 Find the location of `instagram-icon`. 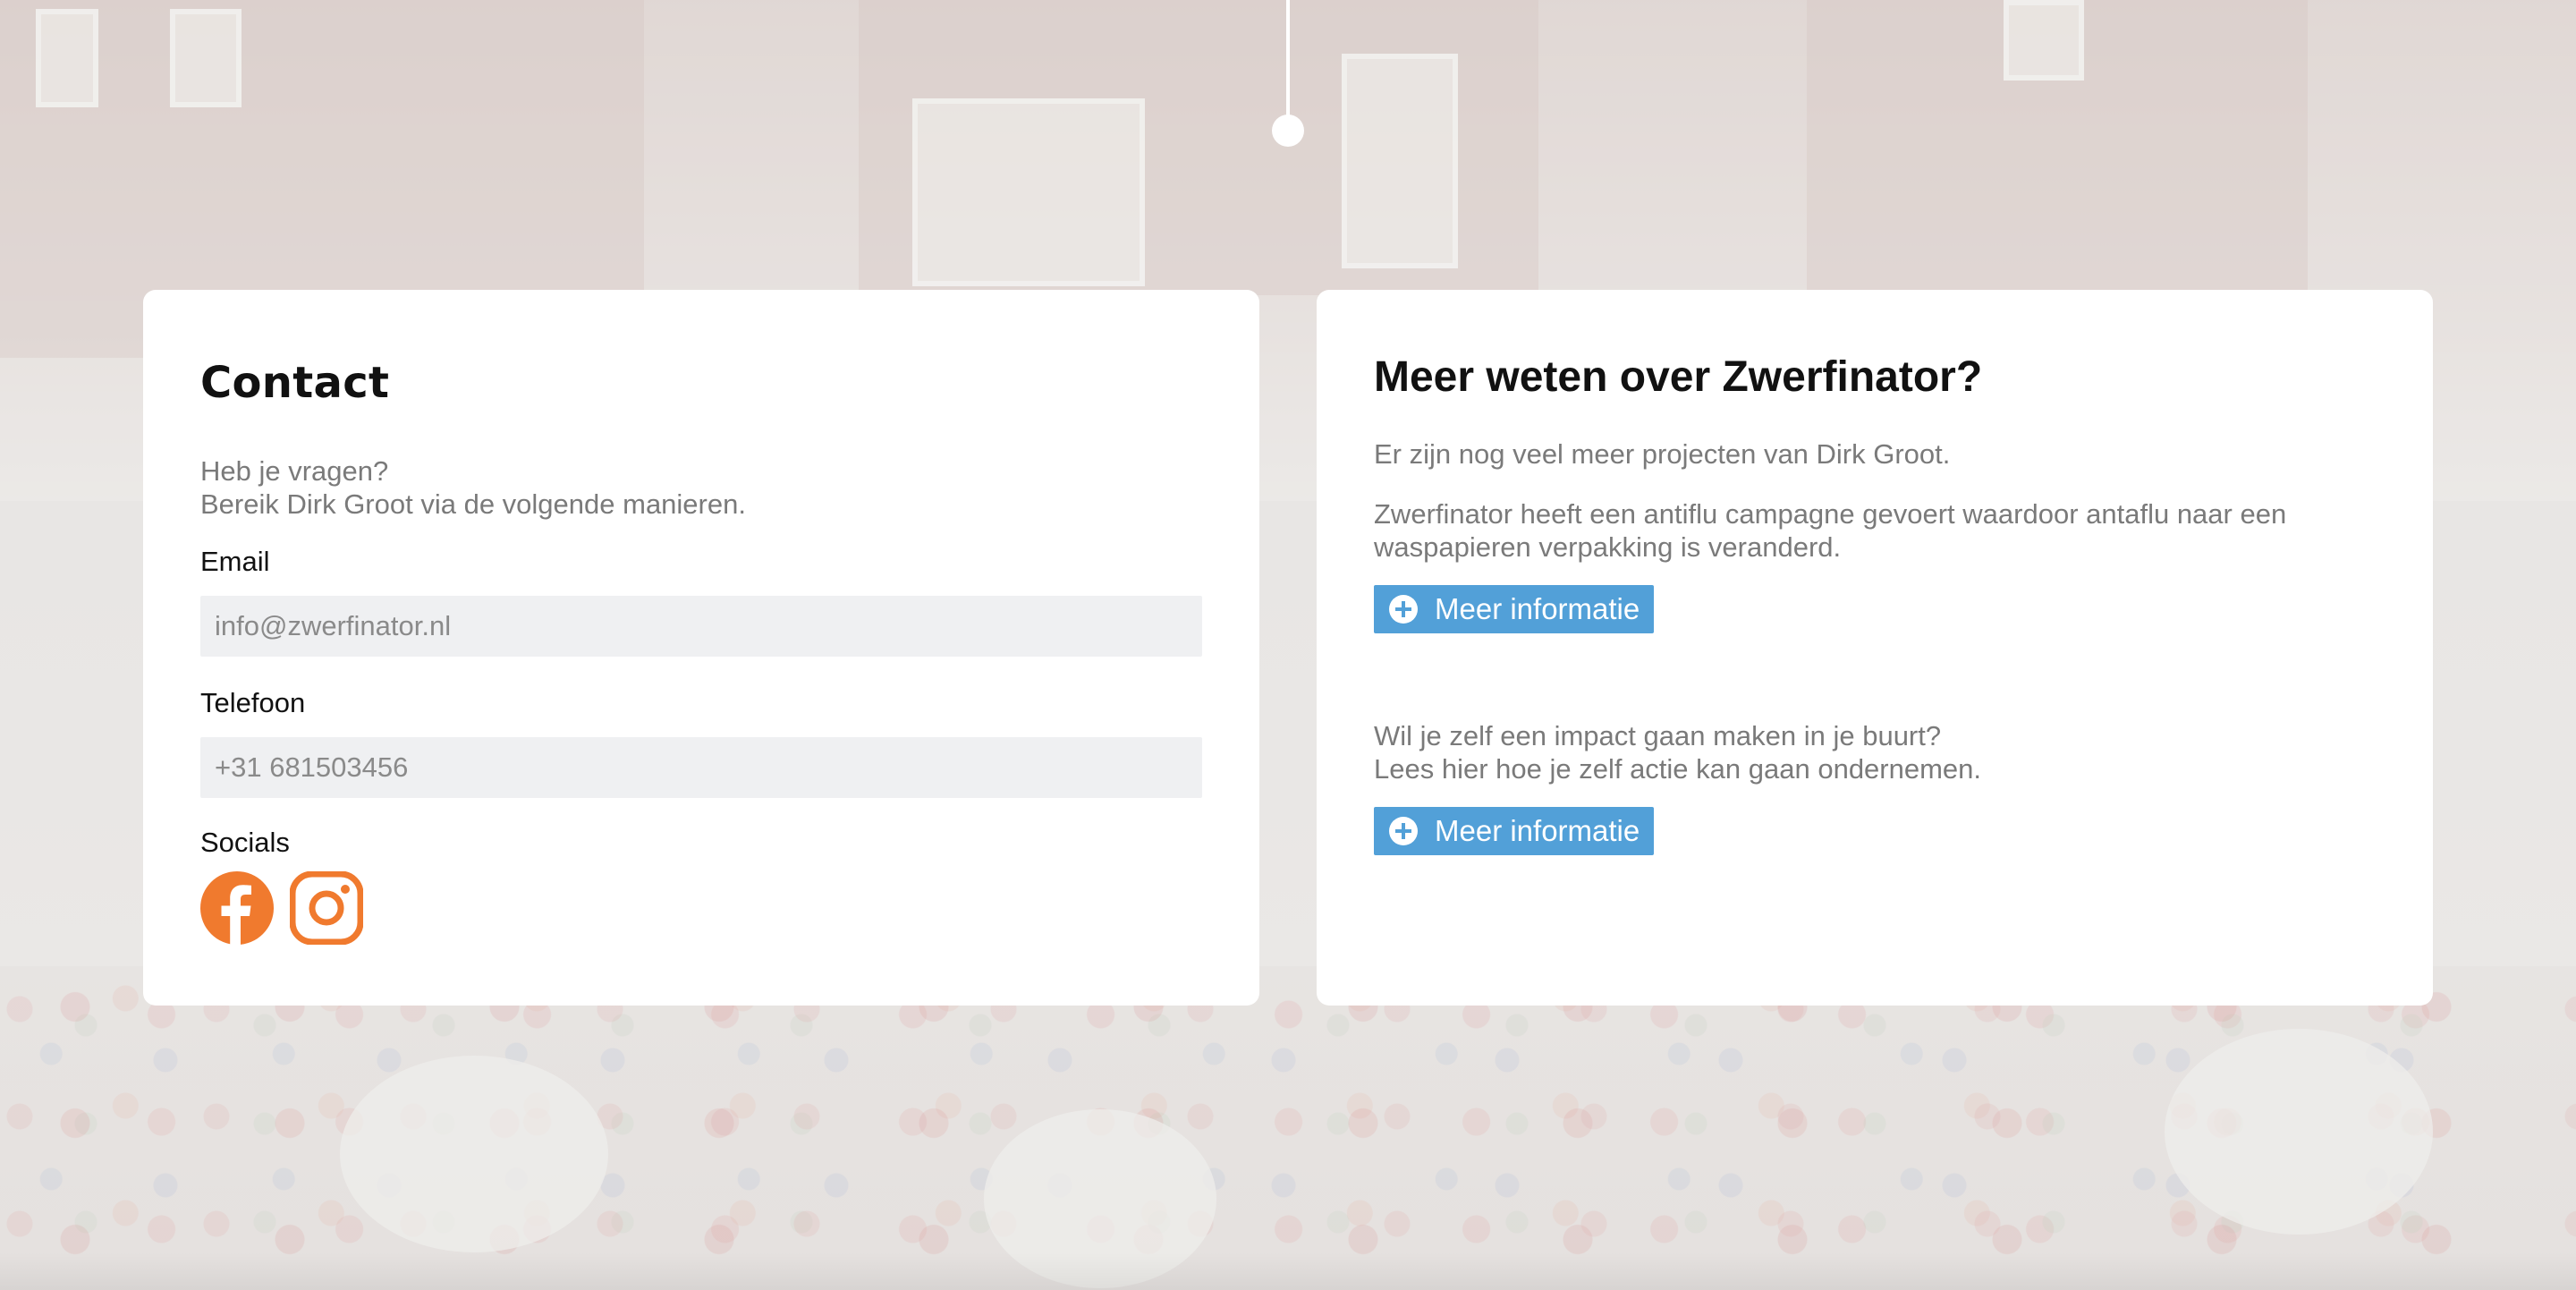

instagram-icon is located at coordinates (326, 908).